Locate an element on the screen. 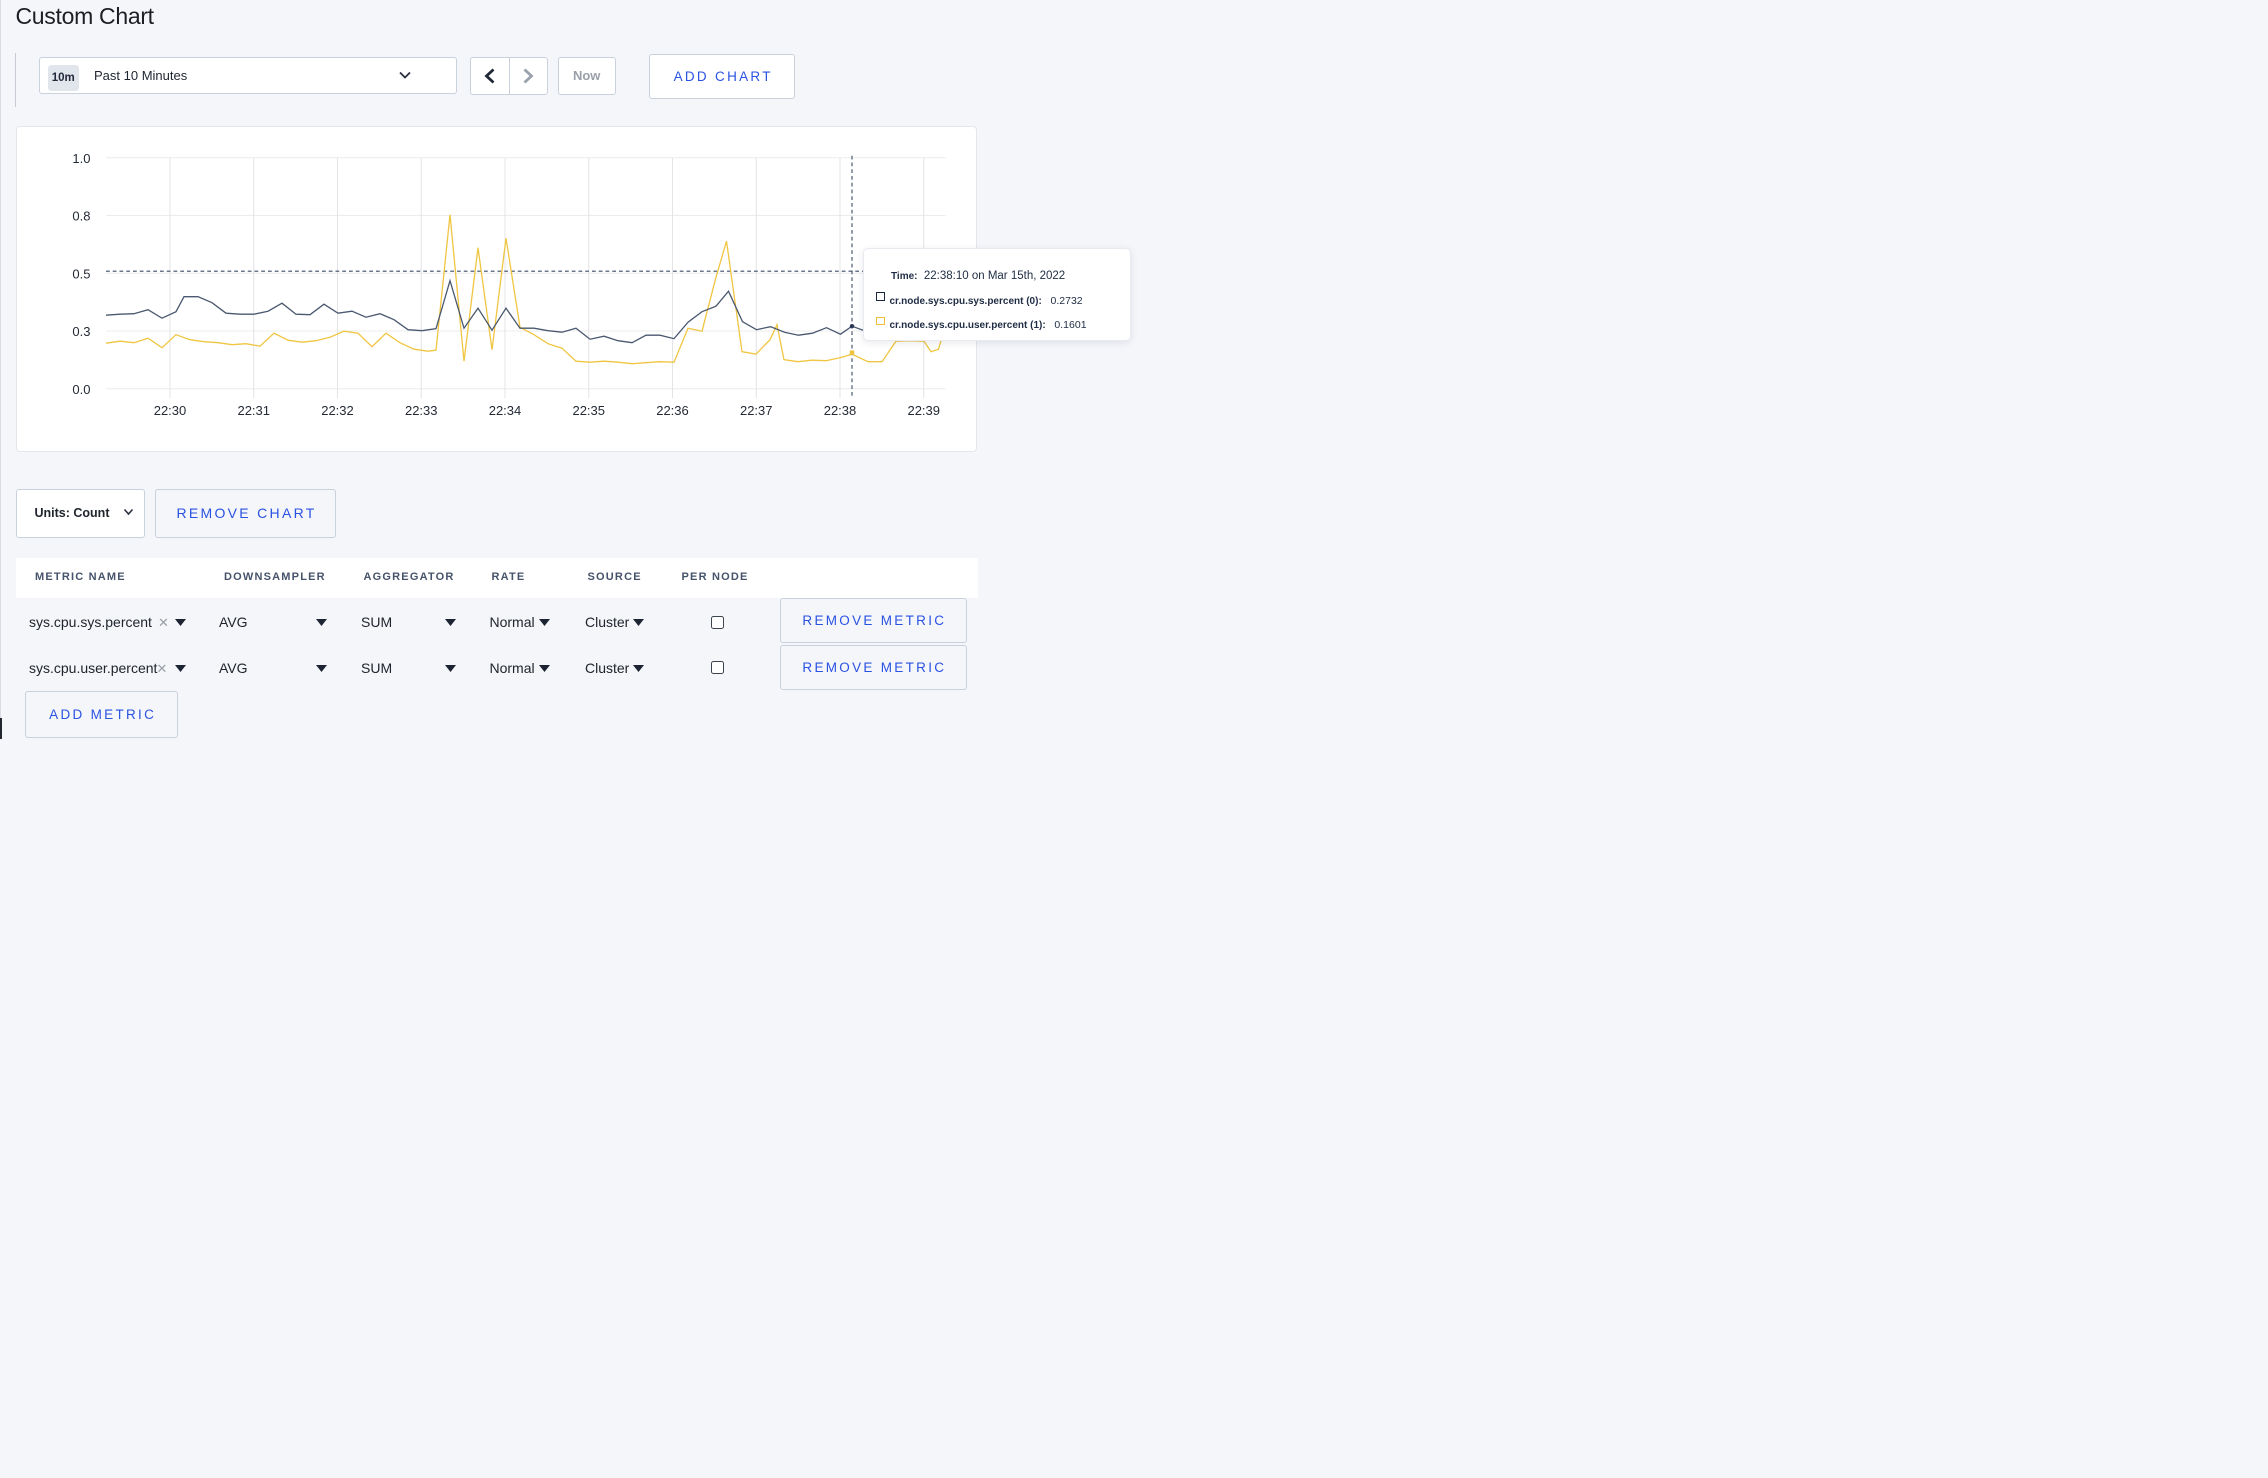 This screenshot has width=2268, height=1478. svg-text: 22:39 is located at coordinates (923, 410).